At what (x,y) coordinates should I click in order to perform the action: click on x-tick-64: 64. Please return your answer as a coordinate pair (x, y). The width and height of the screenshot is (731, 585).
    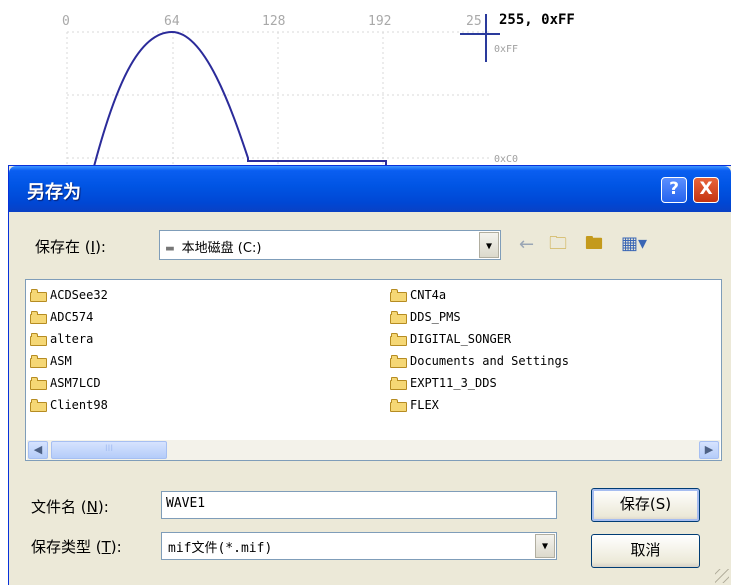
    Looking at the image, I should click on (172, 21).